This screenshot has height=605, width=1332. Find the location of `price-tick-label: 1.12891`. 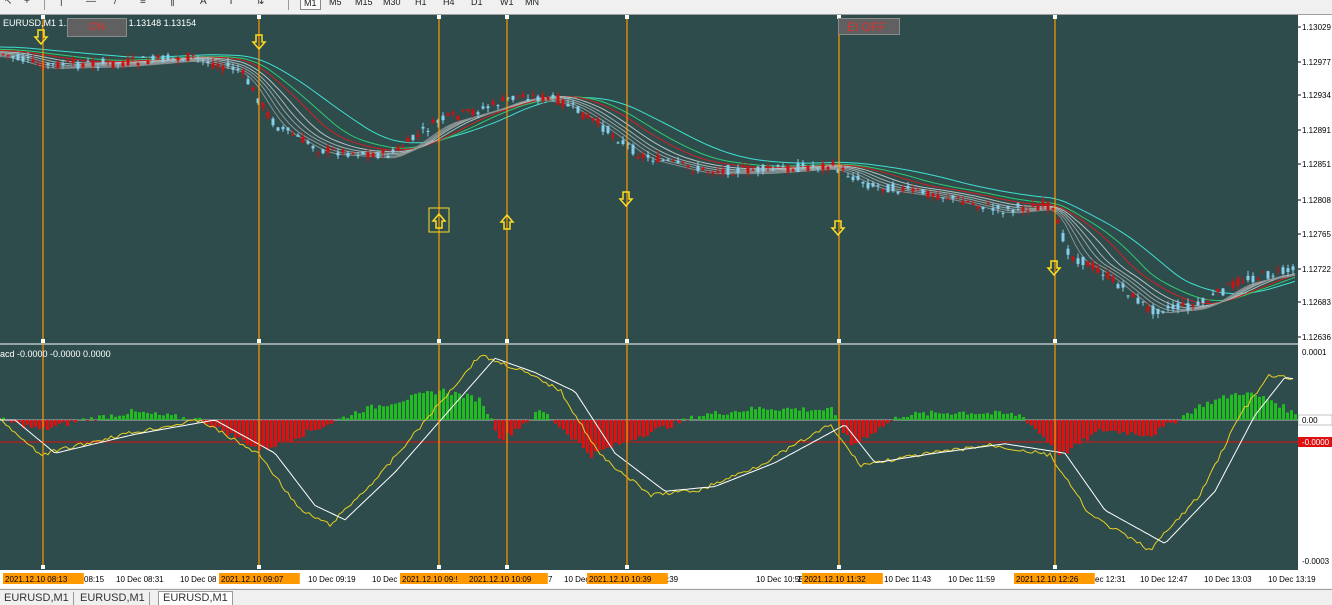

price-tick-label: 1.12891 is located at coordinates (1316, 130).